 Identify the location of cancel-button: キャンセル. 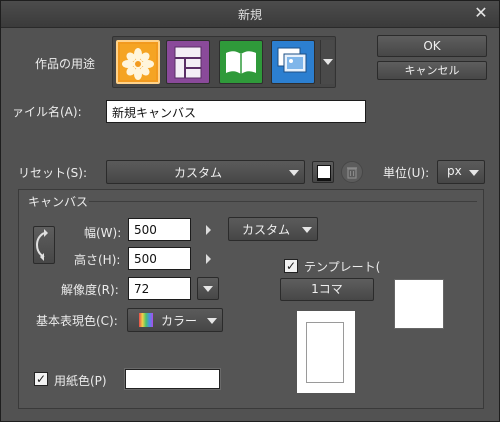
(432, 70).